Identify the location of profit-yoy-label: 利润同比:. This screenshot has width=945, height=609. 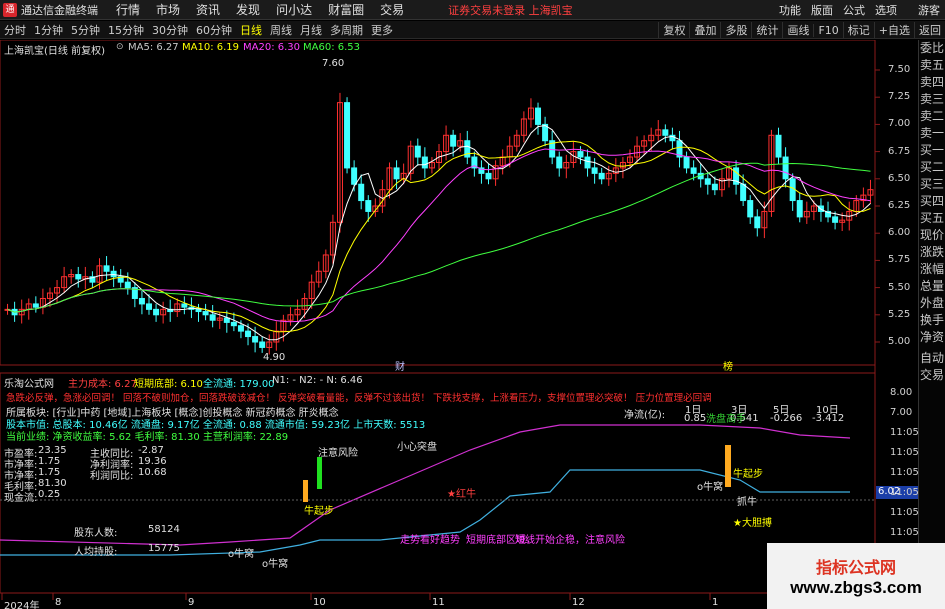
(112, 476).